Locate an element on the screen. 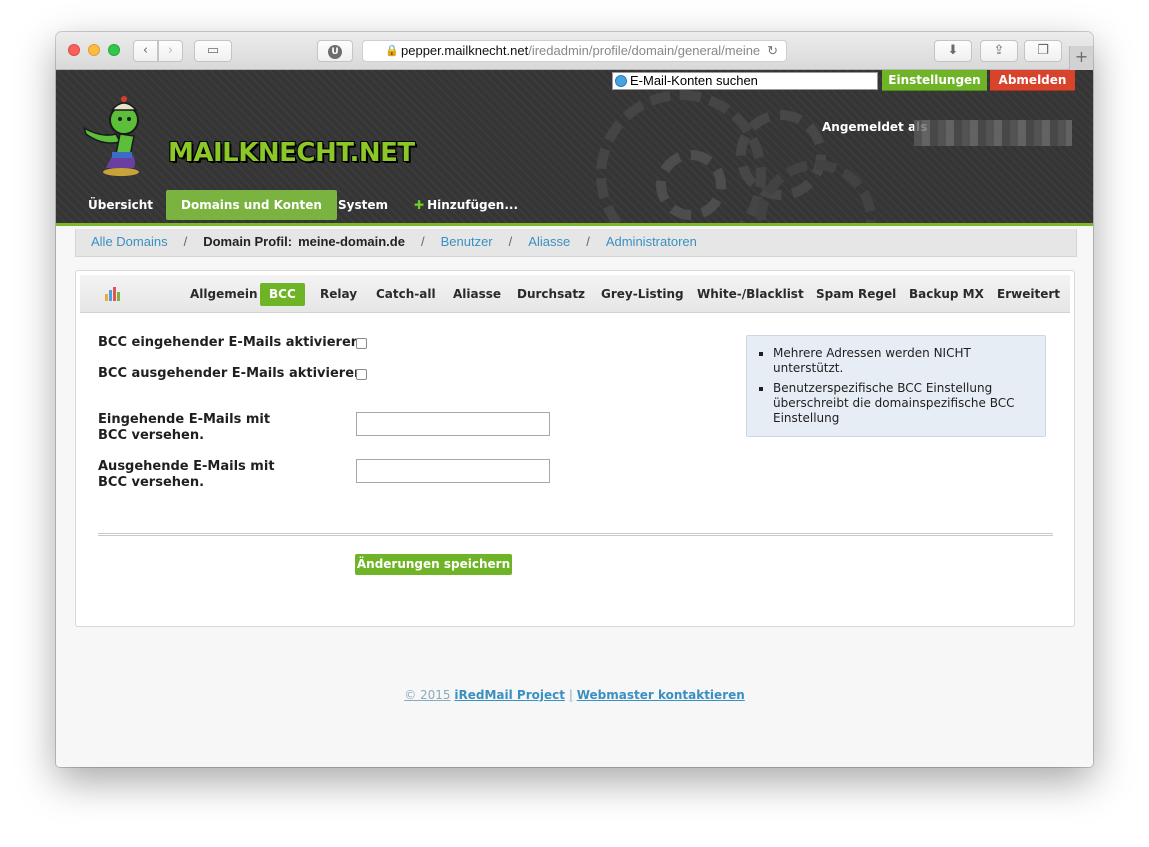 The image size is (1149, 847). bar-chart-icon is located at coordinates (113, 294).